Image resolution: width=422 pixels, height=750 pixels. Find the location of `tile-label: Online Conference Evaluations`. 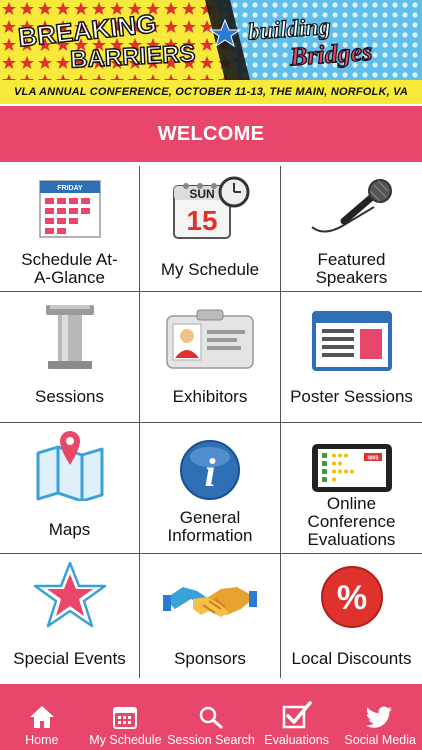

tile-label: Online Conference Evaluations is located at coordinates (351, 521).